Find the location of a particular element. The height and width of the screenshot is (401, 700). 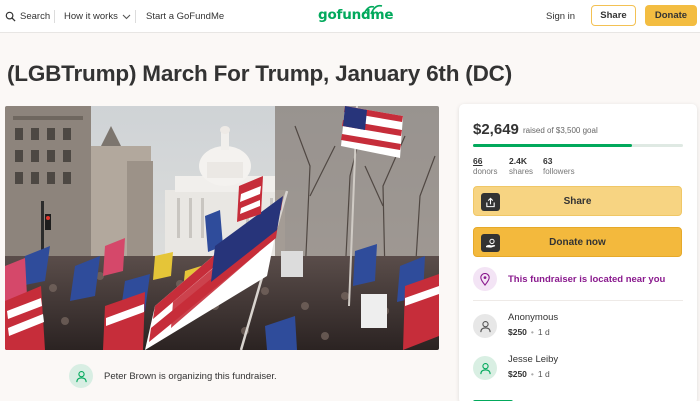

donation-item: Jesse Leiby $250 • 1 d is located at coordinates (515, 367).